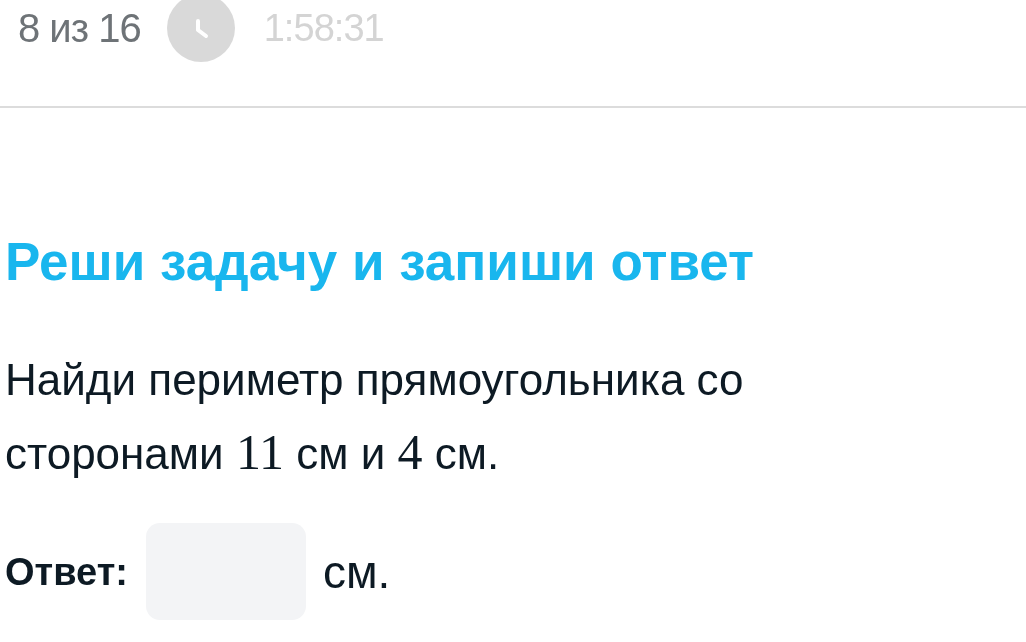 This screenshot has width=1026, height=642. Describe the element at coordinates (375, 418) in the screenshot. I see `task-statement: Найди периметр прямоугольника со сторонами 11 см и 4 см.` at that location.